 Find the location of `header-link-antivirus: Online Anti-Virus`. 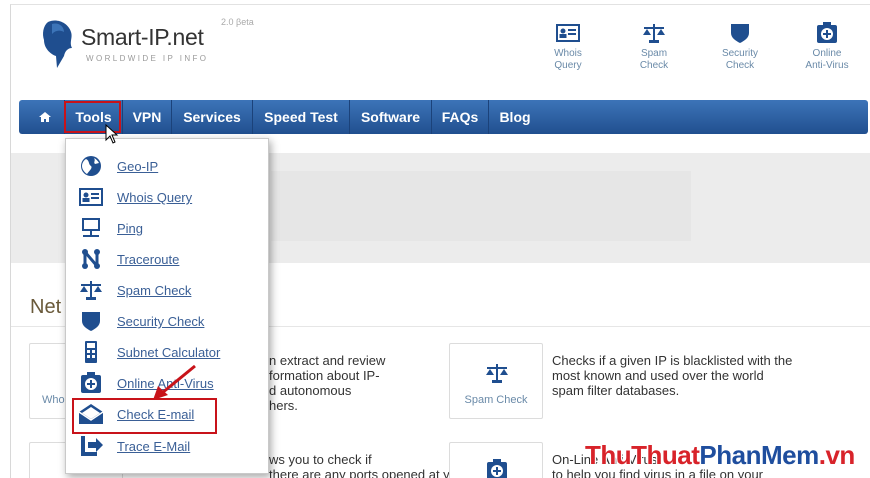

header-link-antivirus: Online Anti-Virus is located at coordinates (827, 47).